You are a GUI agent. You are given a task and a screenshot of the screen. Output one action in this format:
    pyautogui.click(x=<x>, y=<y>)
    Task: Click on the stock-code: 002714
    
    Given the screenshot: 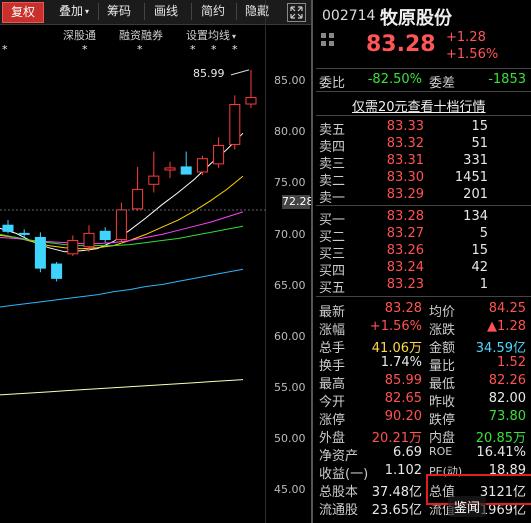 What is the action you would take?
    pyautogui.click(x=349, y=16)
    